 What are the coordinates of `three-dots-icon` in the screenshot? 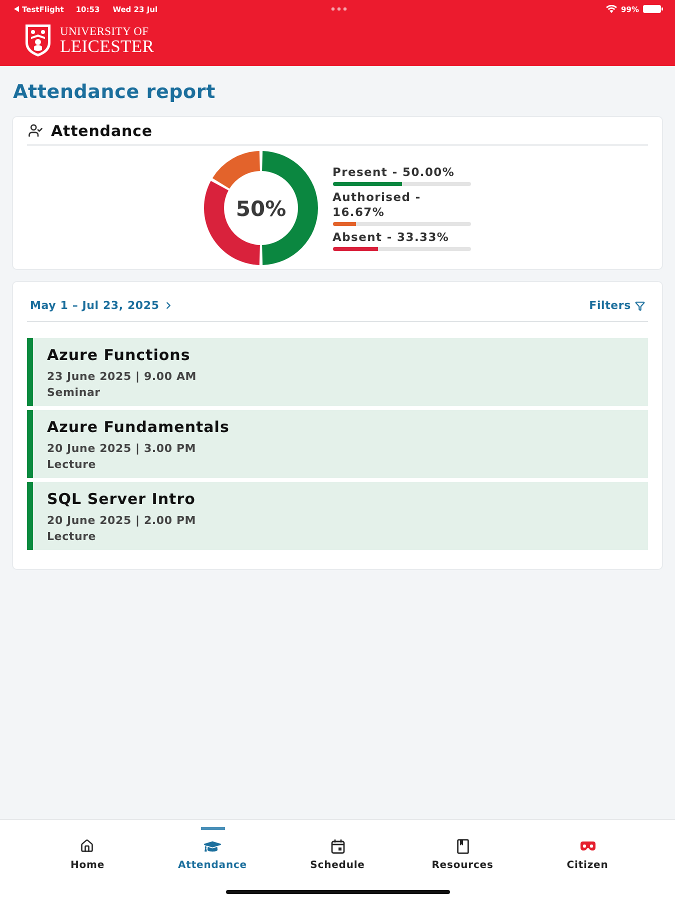 It's located at (338, 9).